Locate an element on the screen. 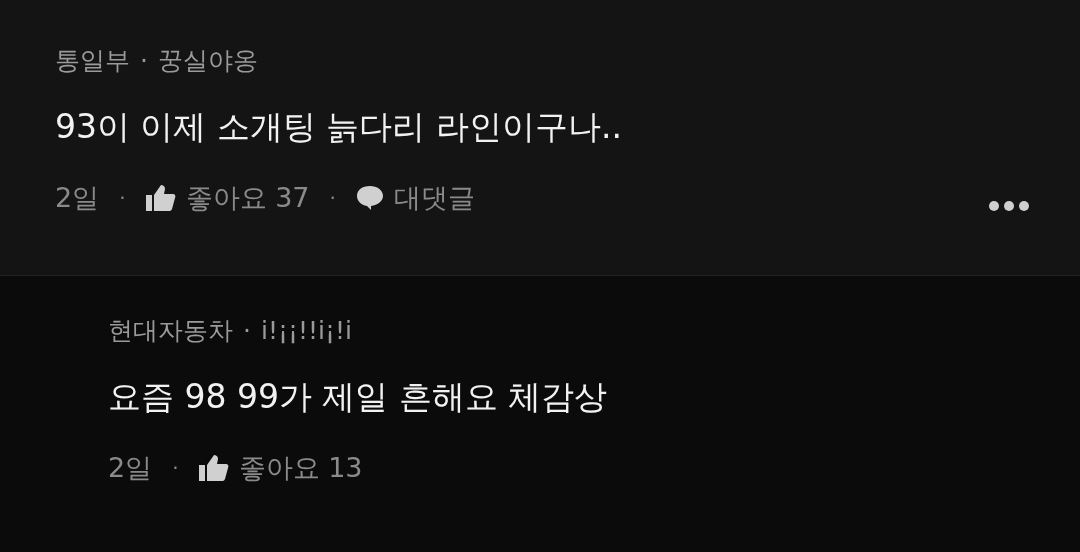 Image resolution: width=1080 pixels, height=552 pixels. comment-text: 93이 이제 소개팅 늙다리 라인이구나.. is located at coordinates (339, 127).